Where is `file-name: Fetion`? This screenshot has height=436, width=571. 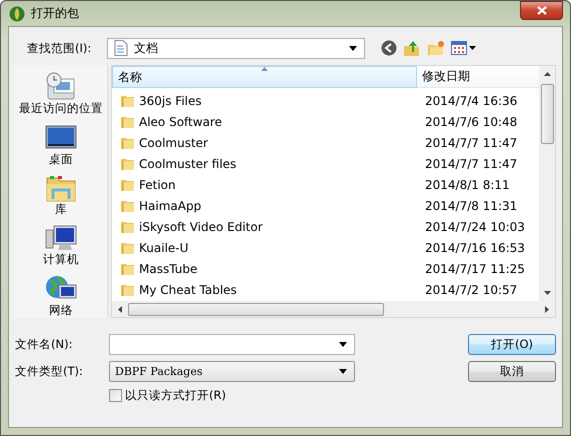
file-name: Fetion is located at coordinates (157, 185).